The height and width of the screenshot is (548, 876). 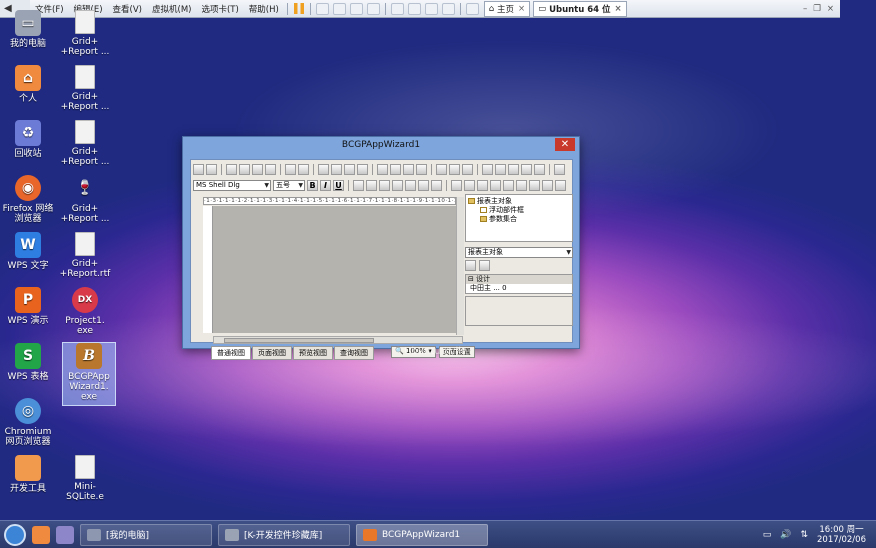 What do you see at coordinates (519, 279) in the screenshot?
I see `property-category: ⊟ 设计` at bounding box center [519, 279].